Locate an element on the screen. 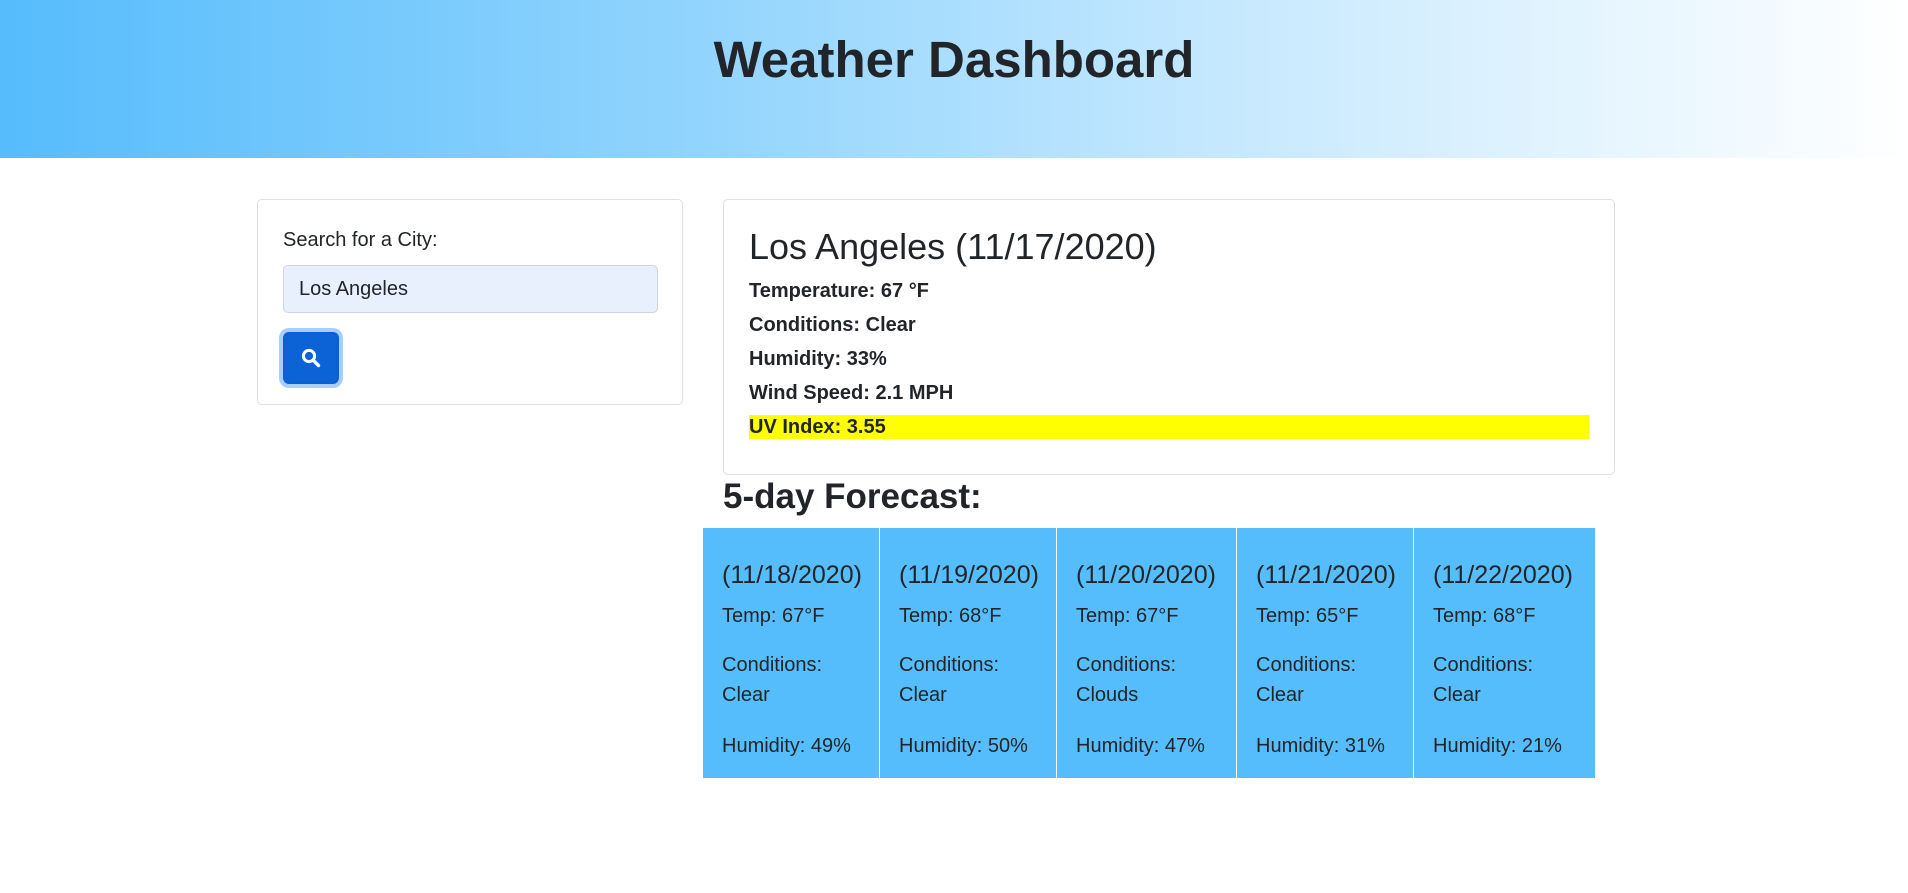 This screenshot has height=893, width=1908. forecast-humidity: Humidity: 31% is located at coordinates (1320, 746).